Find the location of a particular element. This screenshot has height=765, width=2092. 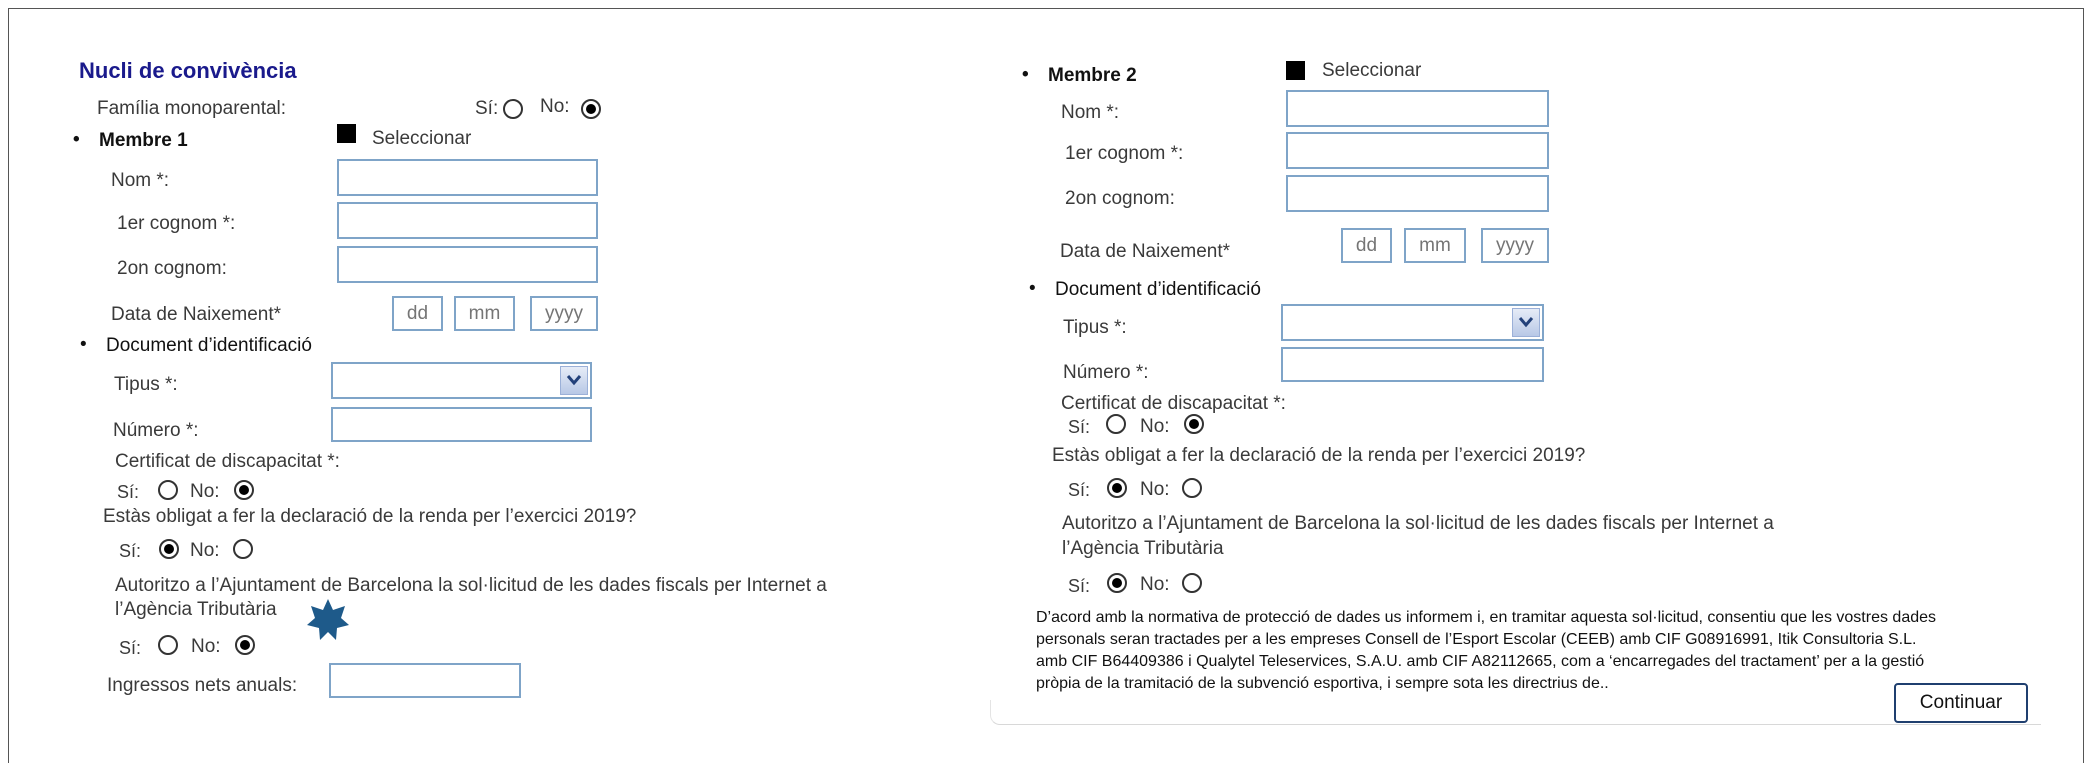

member2-authorize-yes-radio is located at coordinates (1117, 583).